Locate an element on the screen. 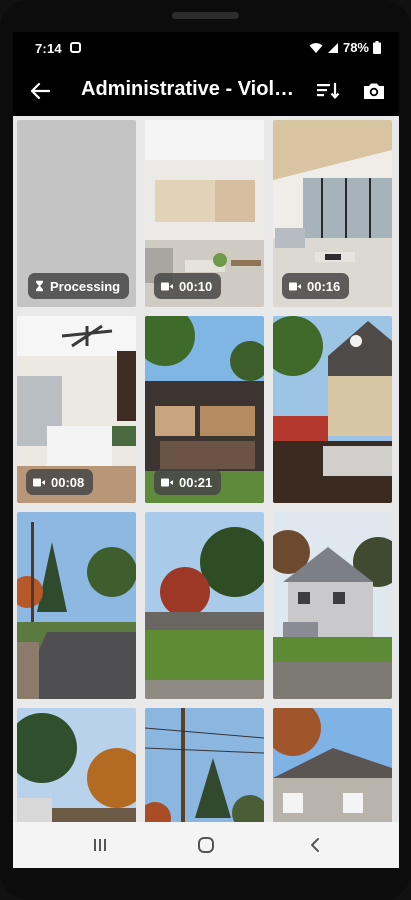 The image size is (411, 900). video-duration-badge: 00:08 is located at coordinates (60, 482).